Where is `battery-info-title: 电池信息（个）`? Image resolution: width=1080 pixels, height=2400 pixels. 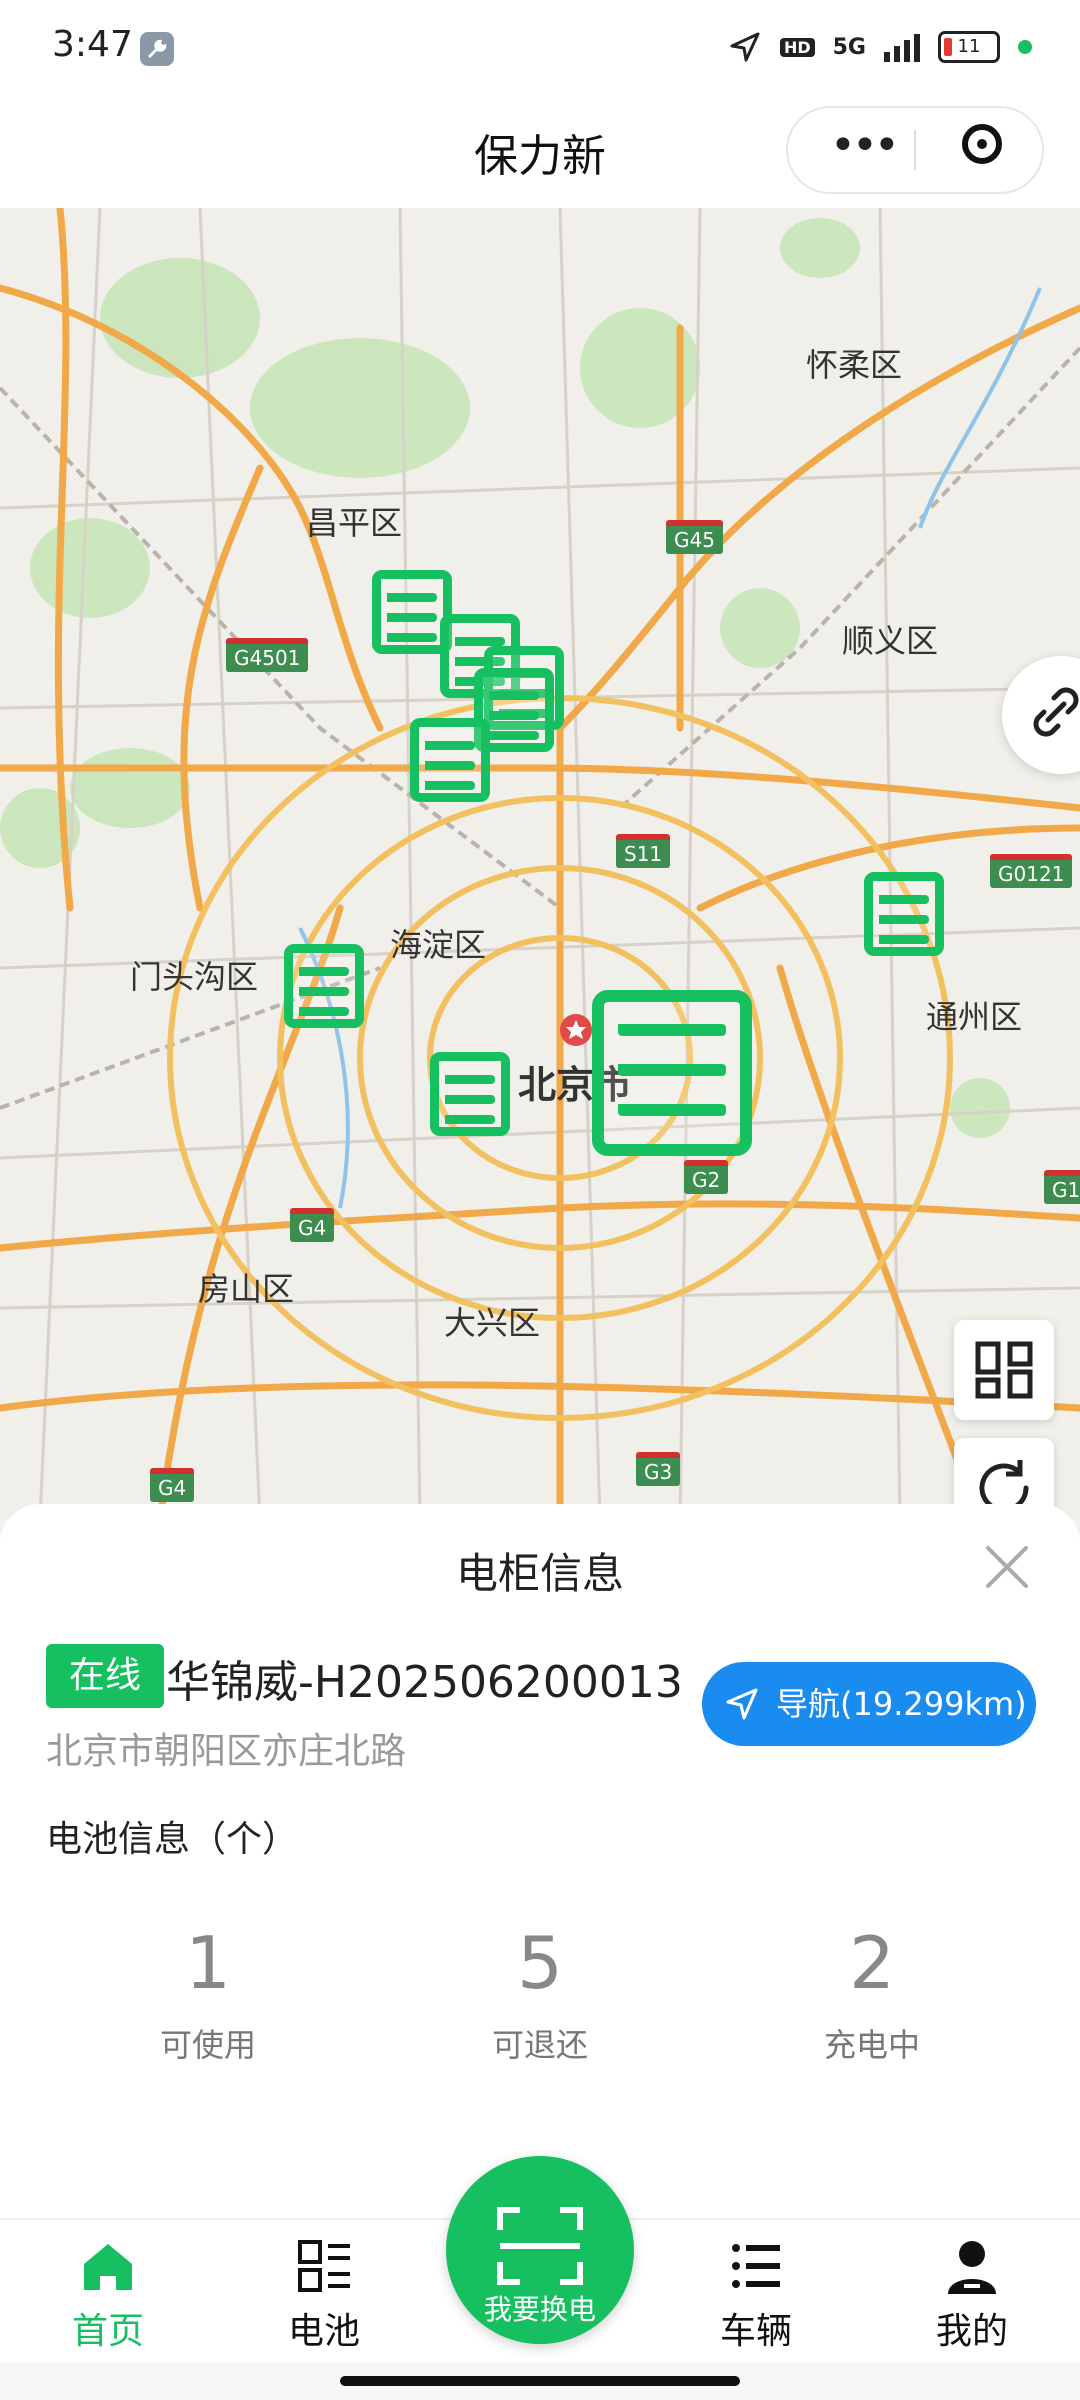
battery-info-title: 电池信息（个） is located at coordinates (172, 1839).